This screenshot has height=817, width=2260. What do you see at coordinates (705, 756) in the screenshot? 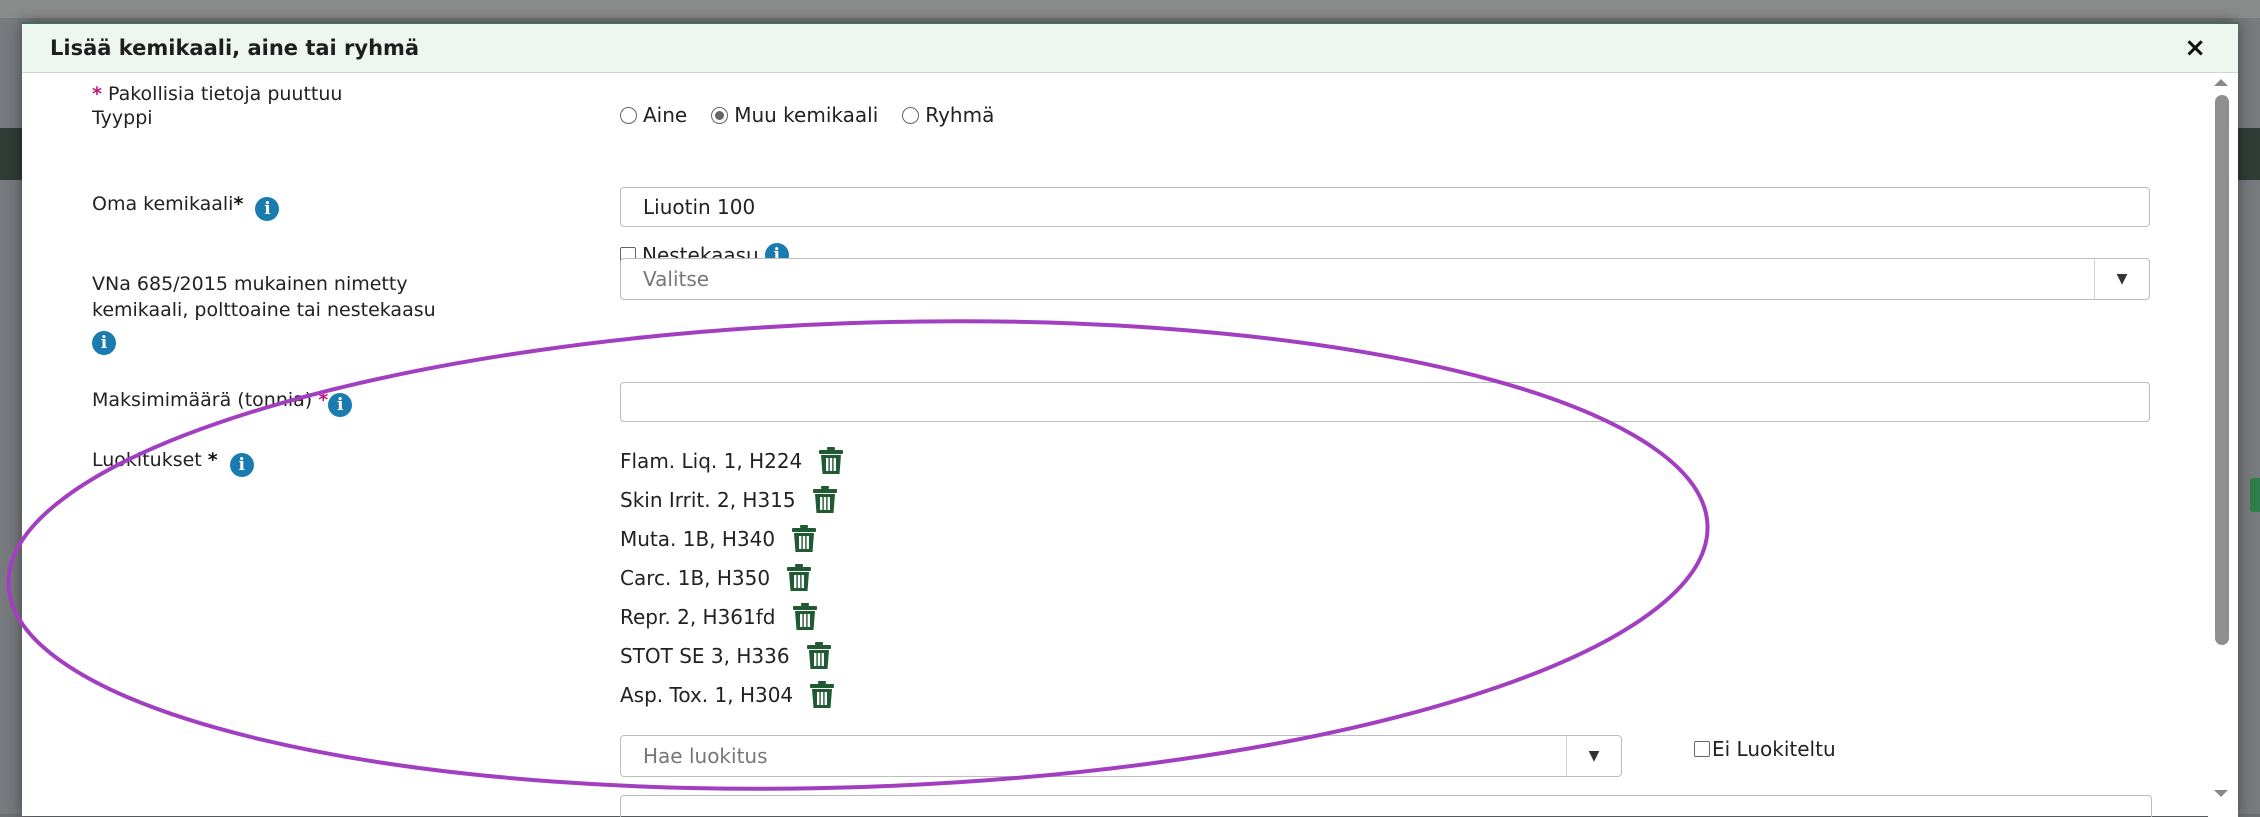
I see `classification-search-placeholder: Hae luokitus` at bounding box center [705, 756].